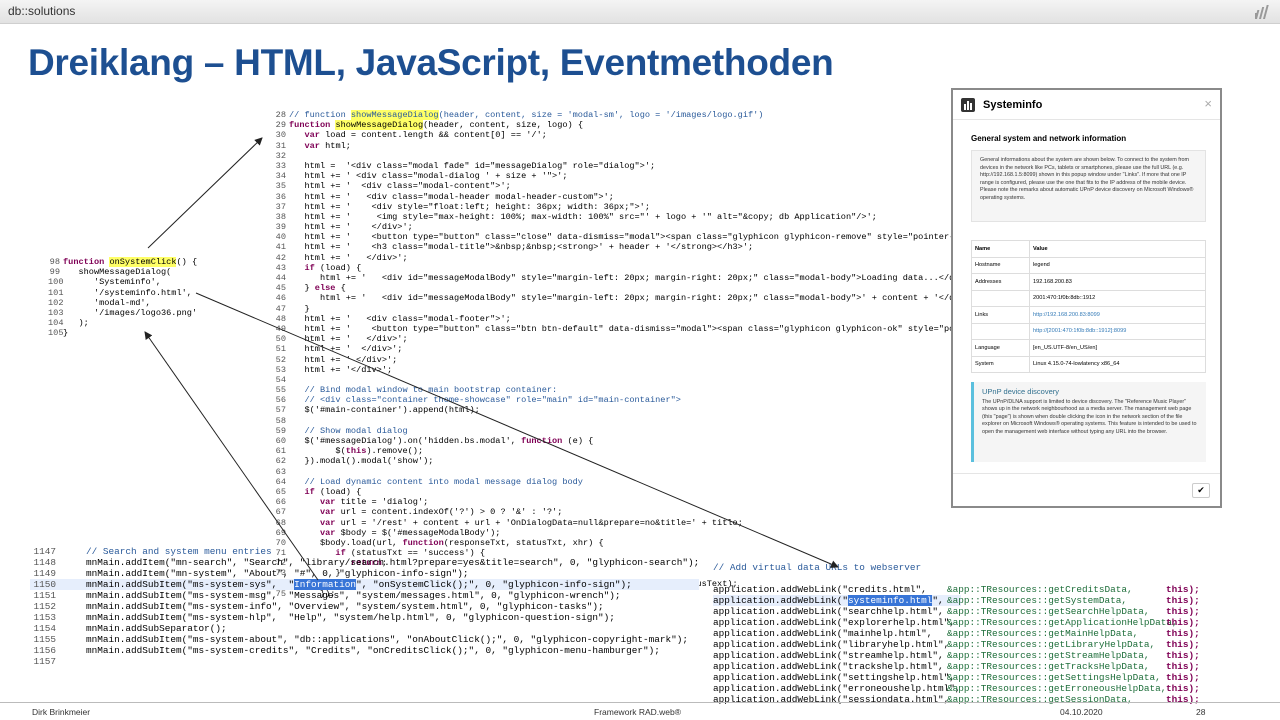 The image size is (1280, 720). What do you see at coordinates (410, 532) in the screenshot?
I see `code-text: var $body = $('#messageModalBody');` at bounding box center [410, 532].